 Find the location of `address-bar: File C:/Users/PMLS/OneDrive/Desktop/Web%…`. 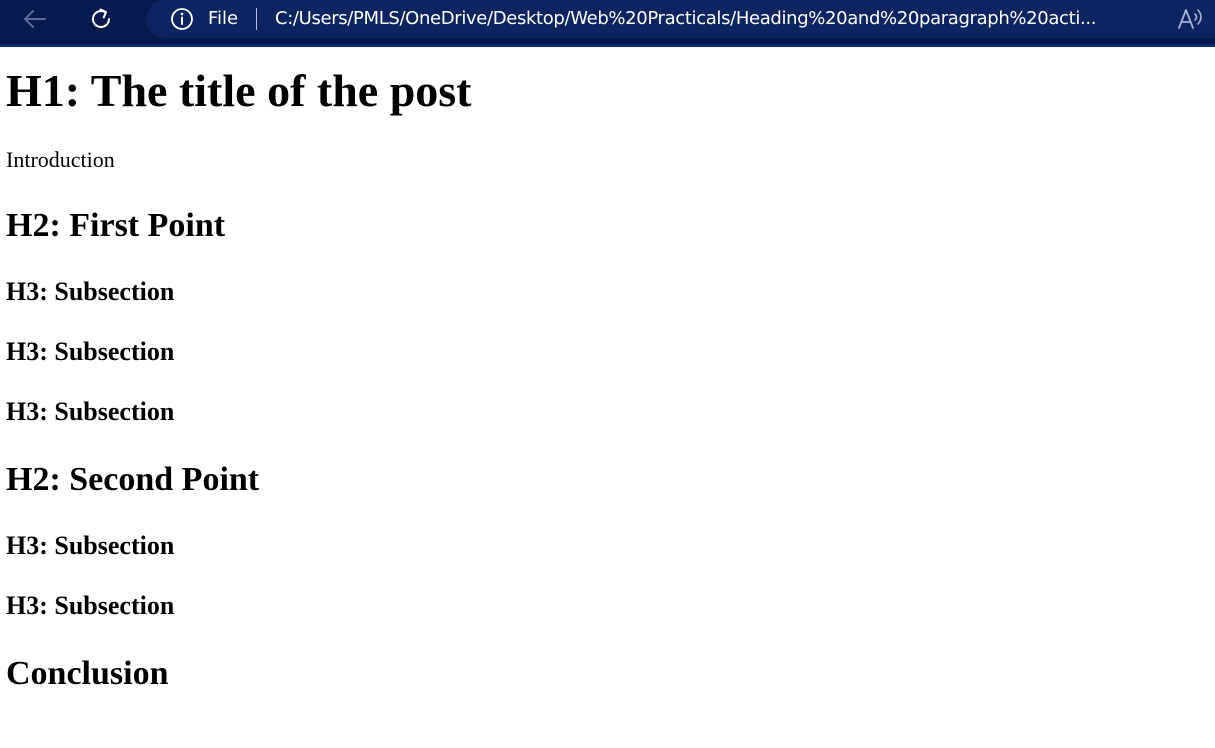

address-bar: File C:/Users/PMLS/OneDrive/Desktop/Web%… is located at coordinates (680, 19).